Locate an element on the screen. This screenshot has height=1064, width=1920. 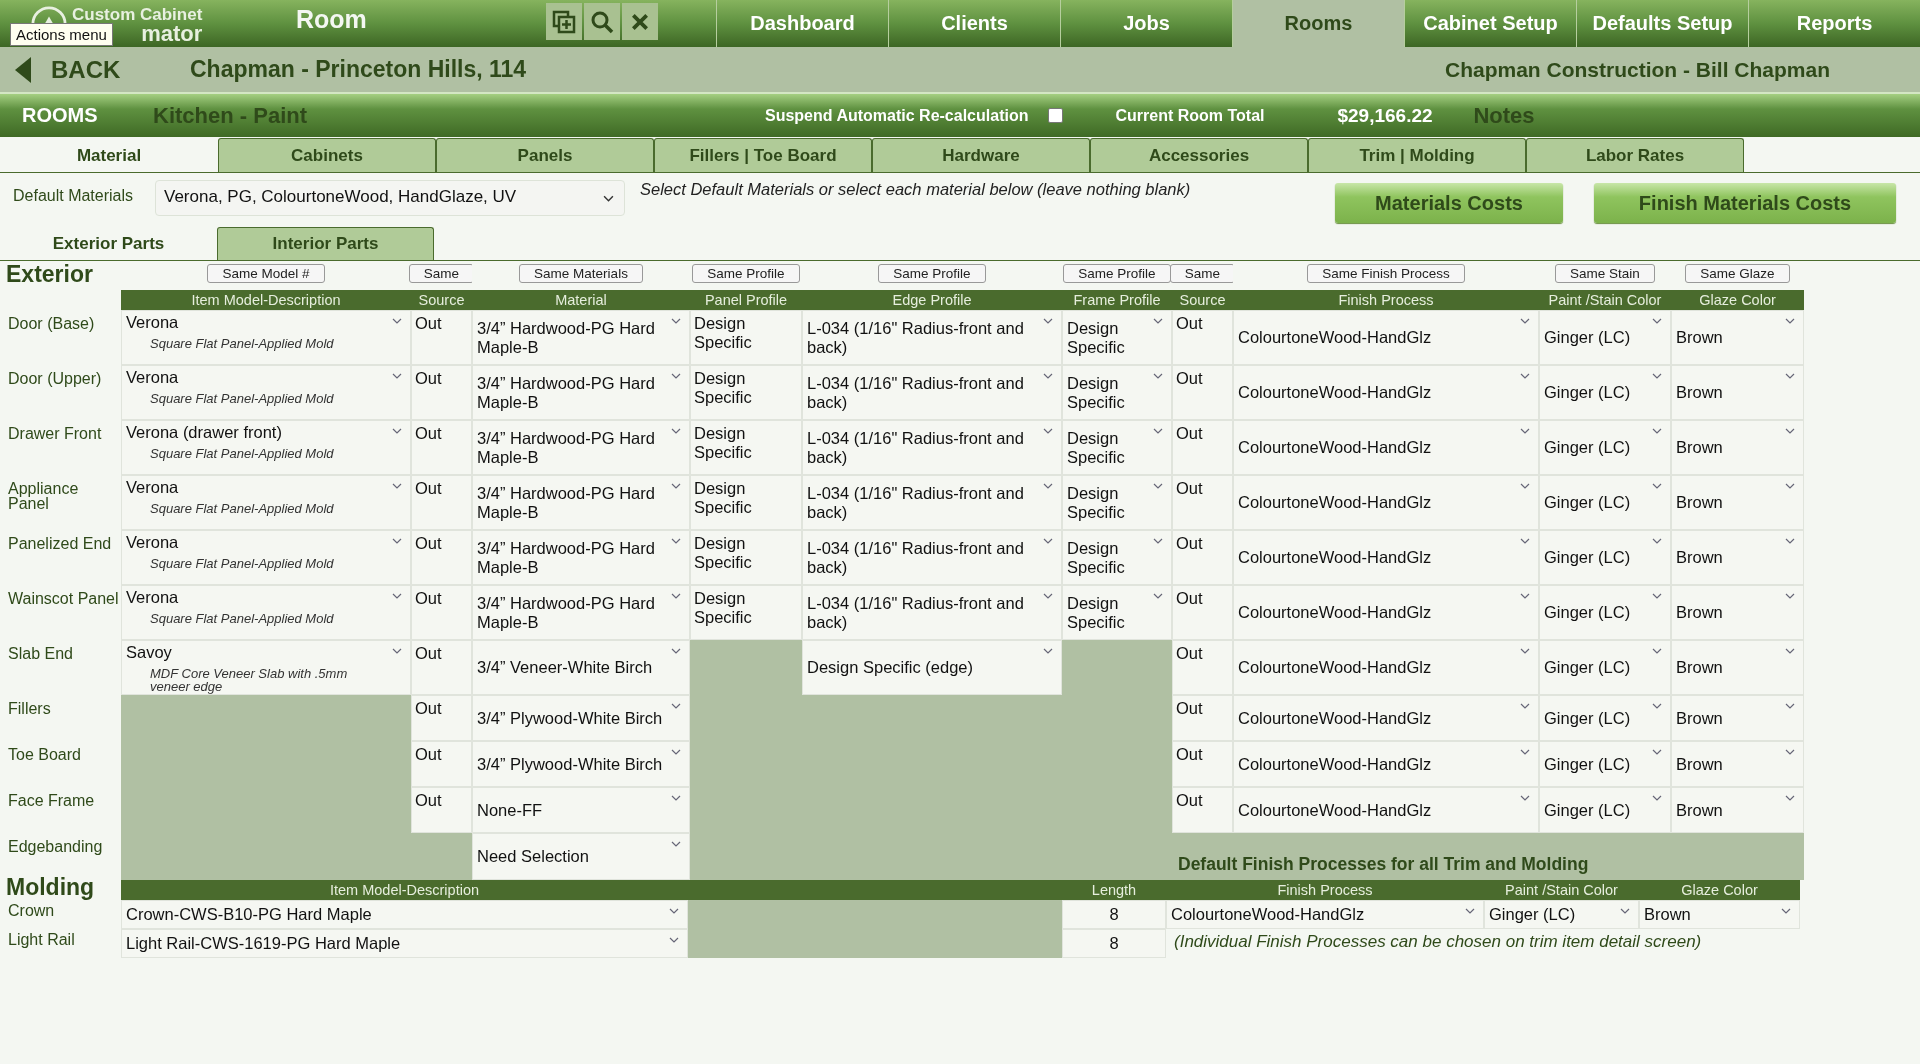
costs-button: Materials Costs is located at coordinates (1449, 203).